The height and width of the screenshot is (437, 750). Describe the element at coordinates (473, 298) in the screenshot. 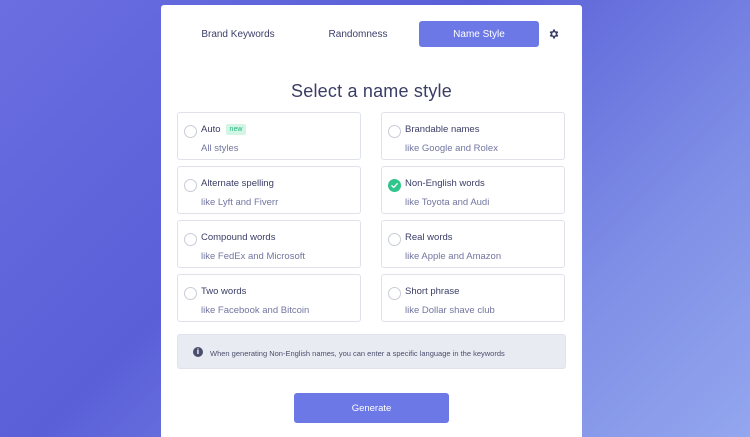

I see `option-short-phrase: Short phrase like Dollar shave club` at that location.